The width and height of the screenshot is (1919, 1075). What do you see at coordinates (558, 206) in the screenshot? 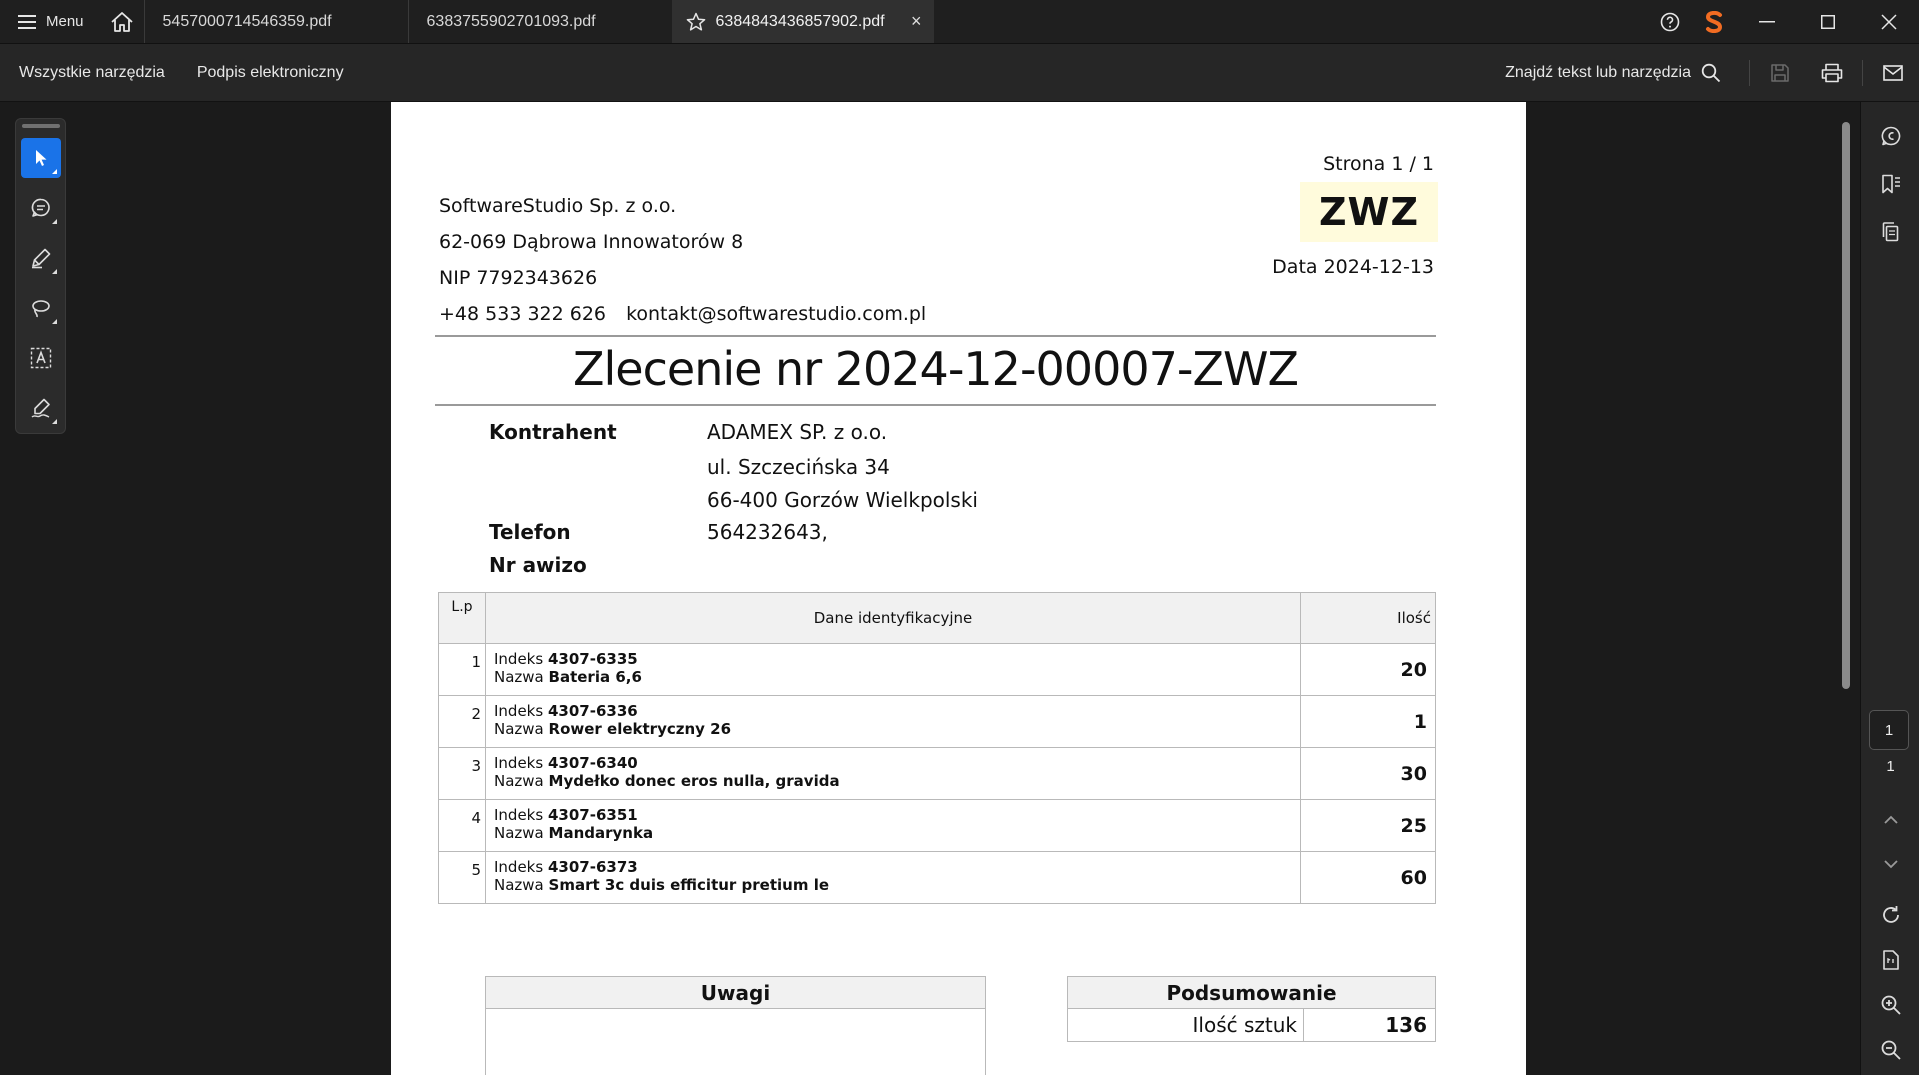
I see `company-name: SoftwareStudio Sp. z o.o.` at bounding box center [558, 206].